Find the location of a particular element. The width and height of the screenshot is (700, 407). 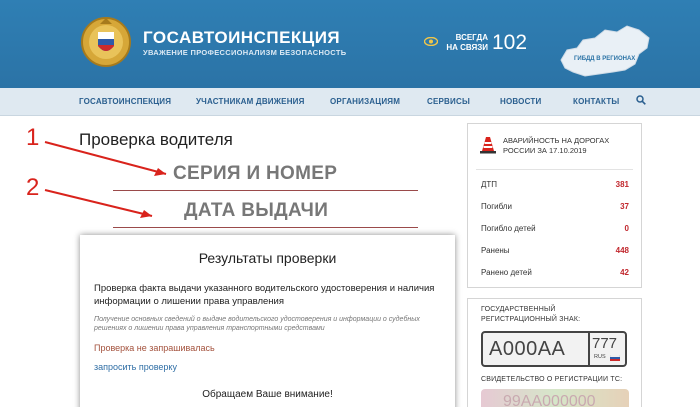

results-title: Результаты проверки is located at coordinates (267, 258).